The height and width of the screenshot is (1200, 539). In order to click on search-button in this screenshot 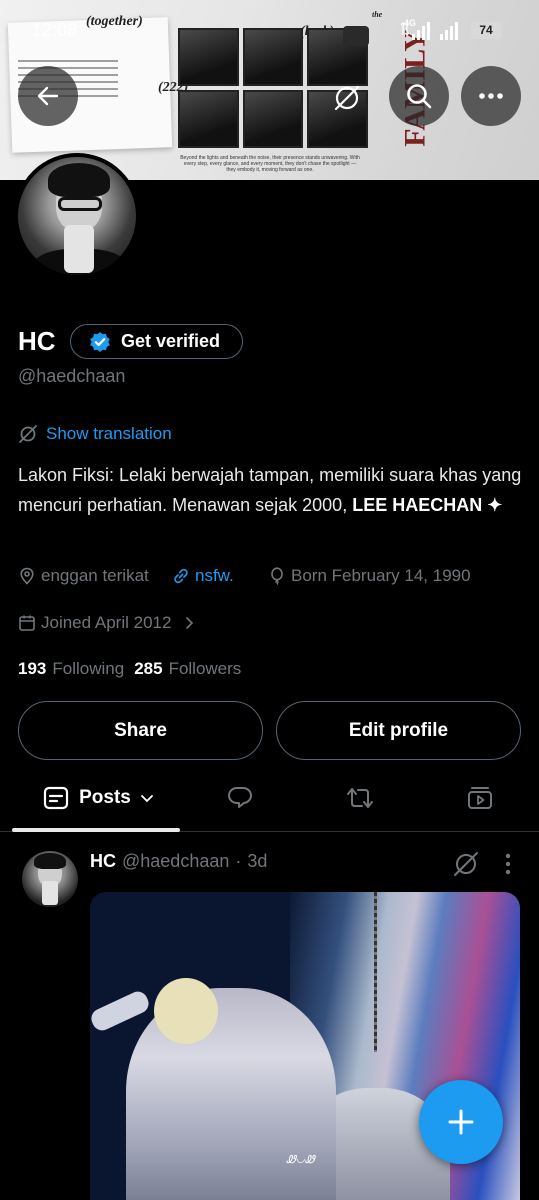, I will do `click(419, 96)`.